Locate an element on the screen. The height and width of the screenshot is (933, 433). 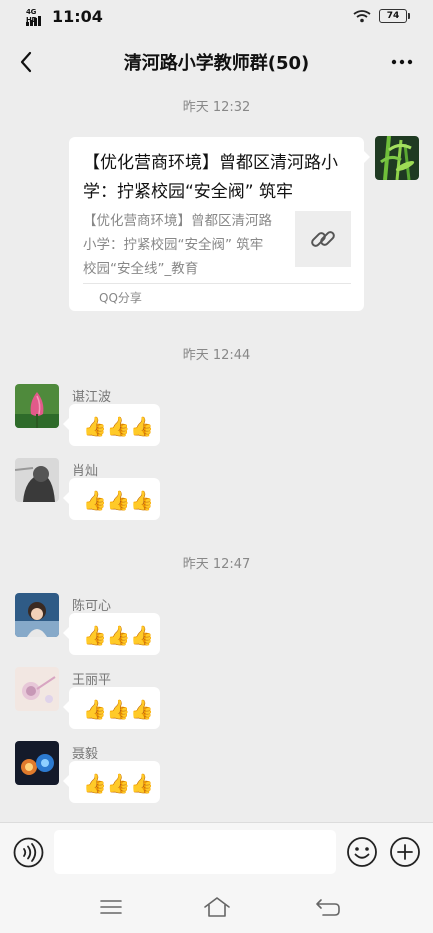
plus-icon is located at coordinates (405, 852).